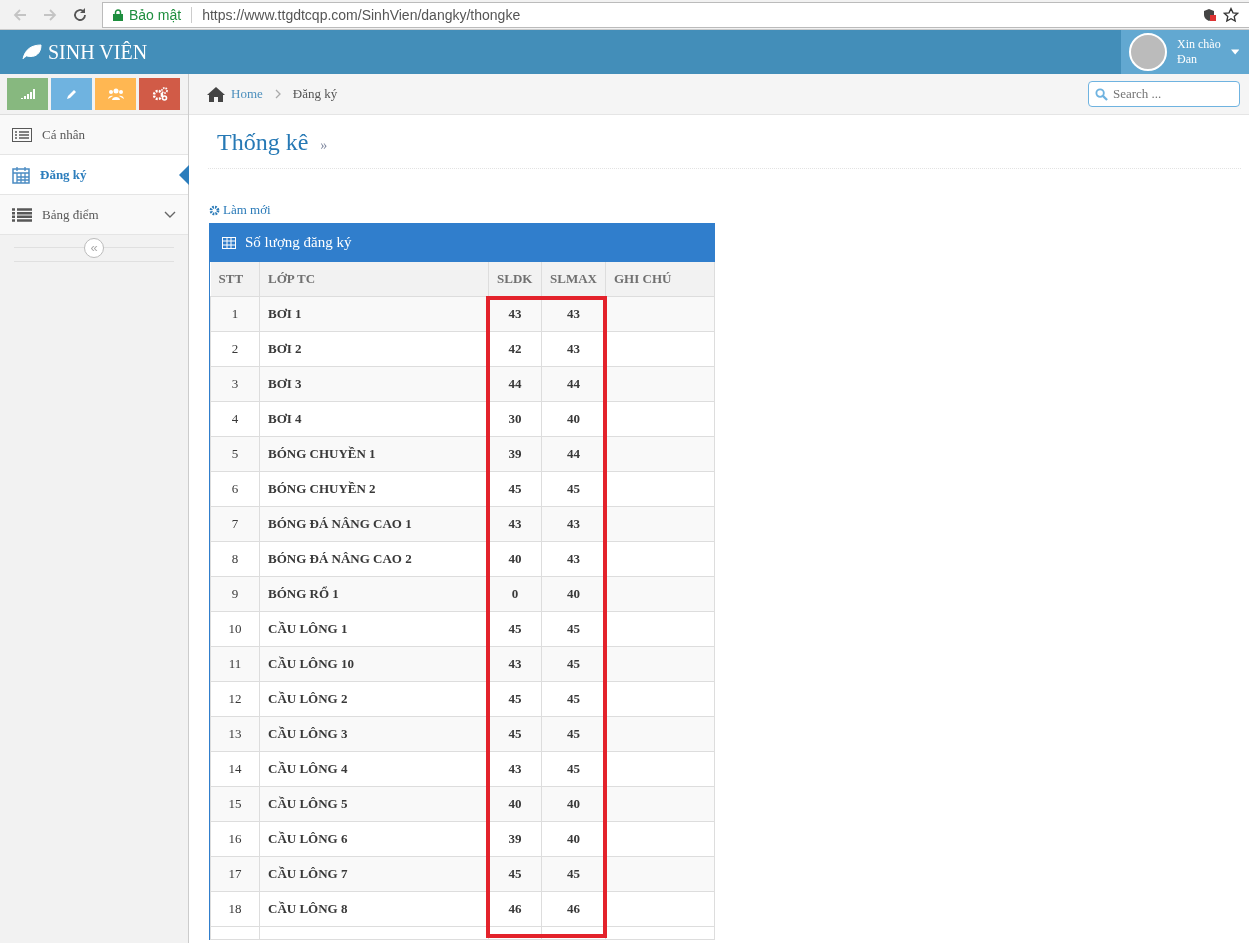 The width and height of the screenshot is (1249, 943). I want to click on column-header: SLMAX, so click(573, 278).